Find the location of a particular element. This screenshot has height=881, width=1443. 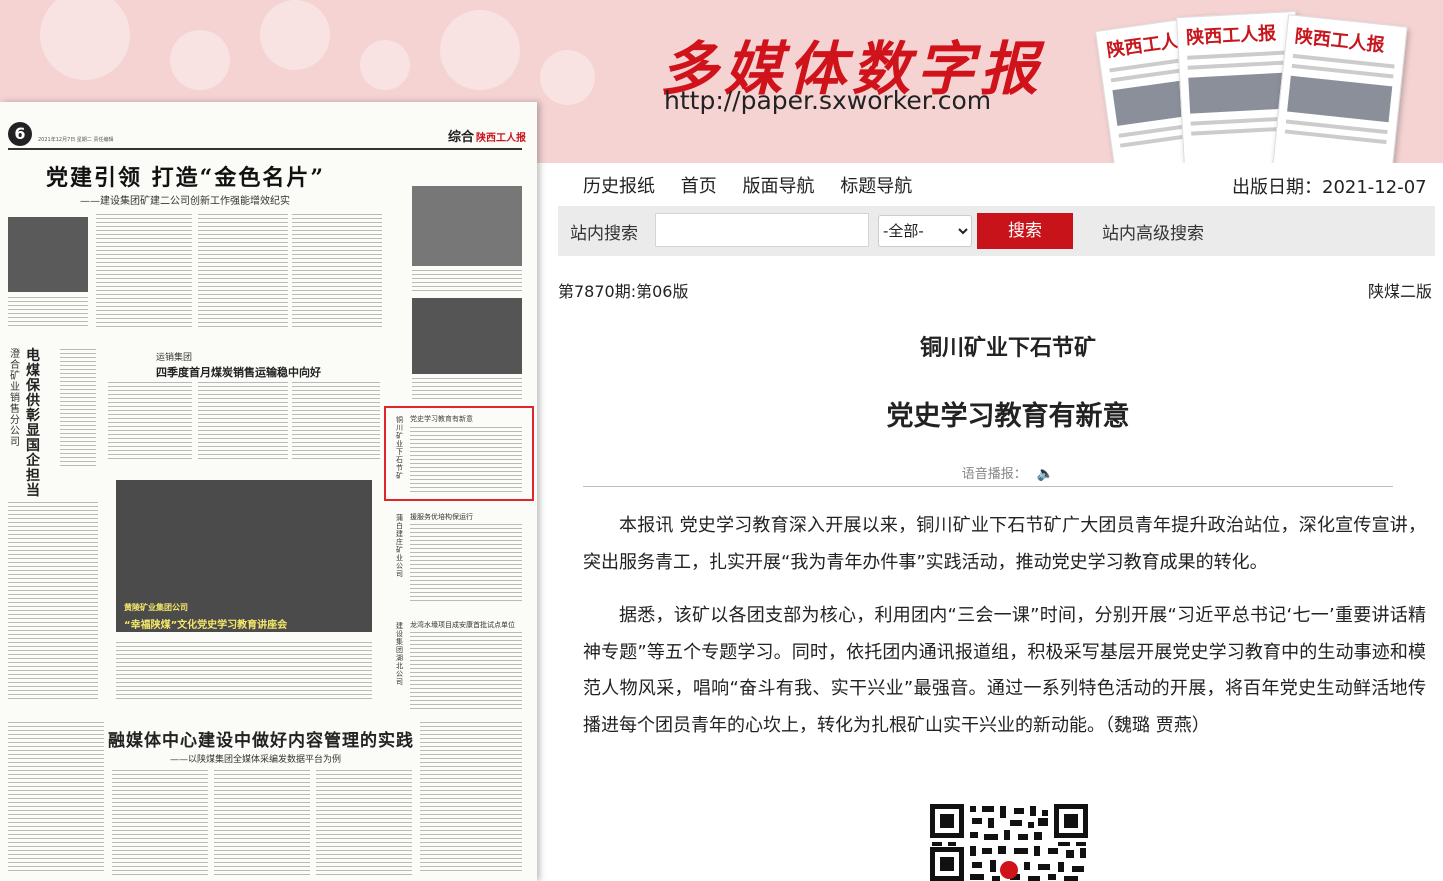

article-kicker: 铜川矿业下石节矿 is located at coordinates (1007, 348).